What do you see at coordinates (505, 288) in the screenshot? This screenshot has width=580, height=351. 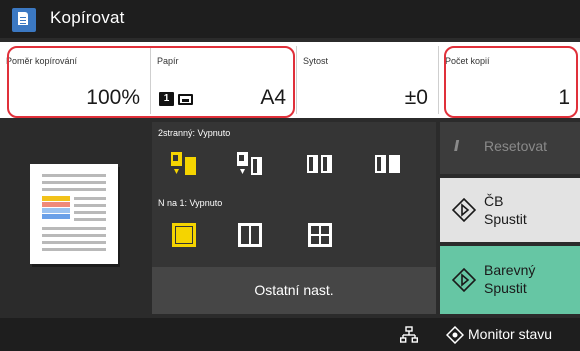 I see `color-start-line2: Spustit` at bounding box center [505, 288].